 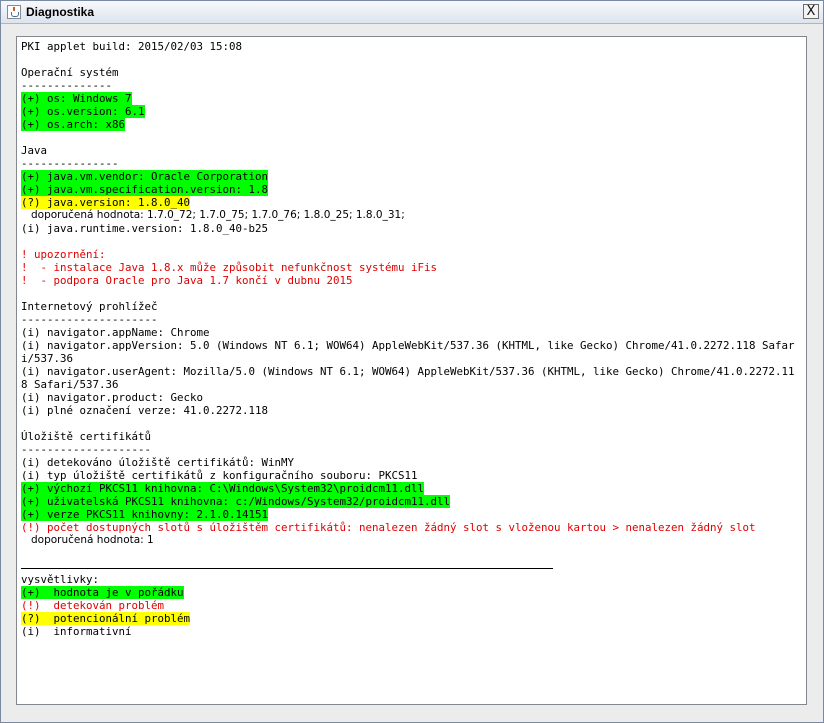 What do you see at coordinates (63, 254) in the screenshot?
I see `warning-title: ! upozornění:` at bounding box center [63, 254].